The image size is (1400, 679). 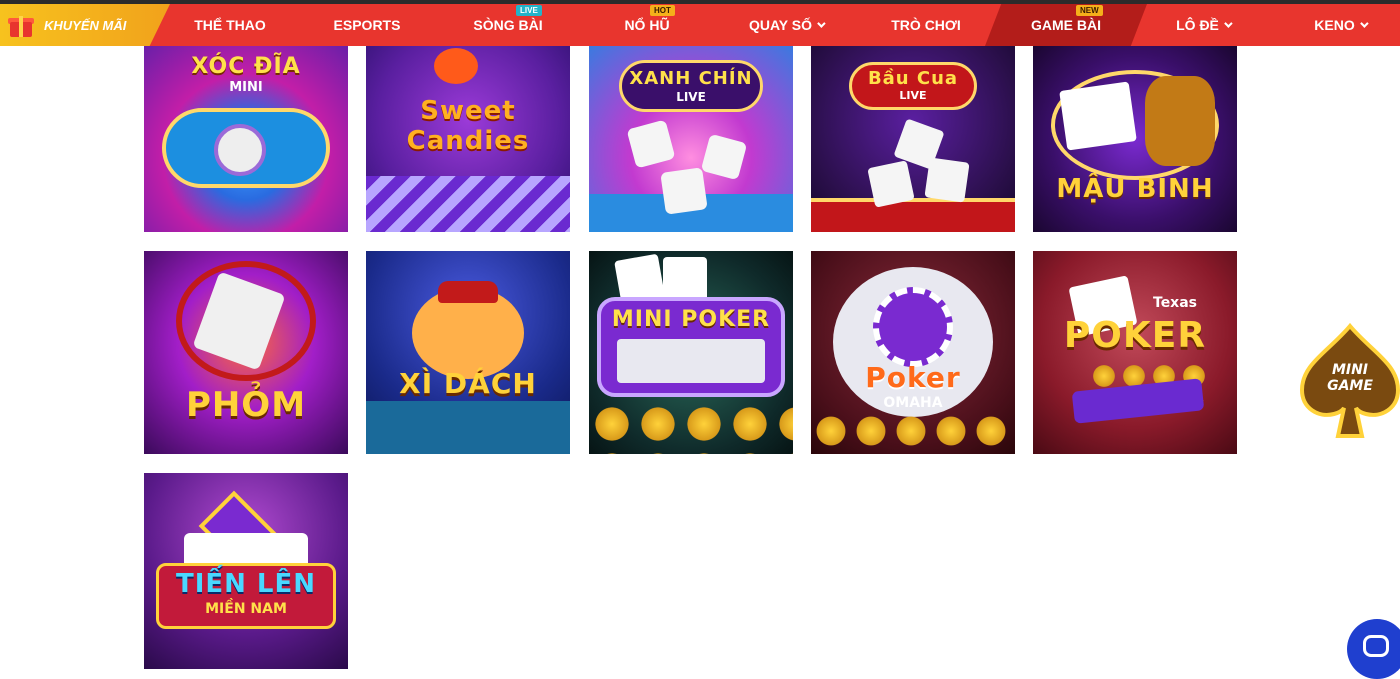 I want to click on nav-item-sports: THỂ THAO, so click(x=230, y=25).